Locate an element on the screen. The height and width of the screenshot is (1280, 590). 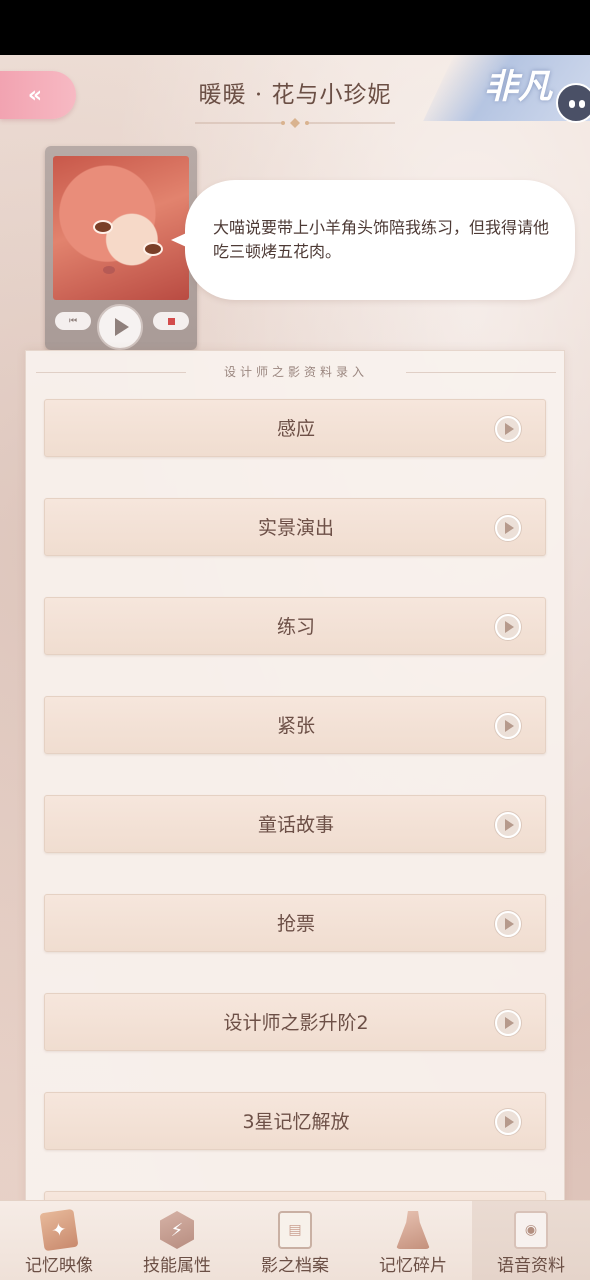
nav-voice-data: ◉ 语音资料 is located at coordinates (531, 1240).